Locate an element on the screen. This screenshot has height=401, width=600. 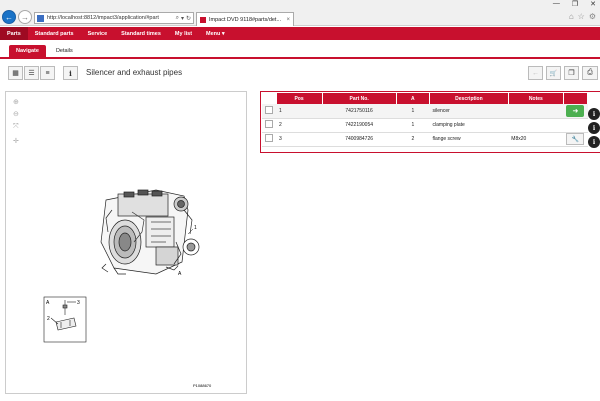
header-part-no: Part No. is located at coordinates (359, 98).